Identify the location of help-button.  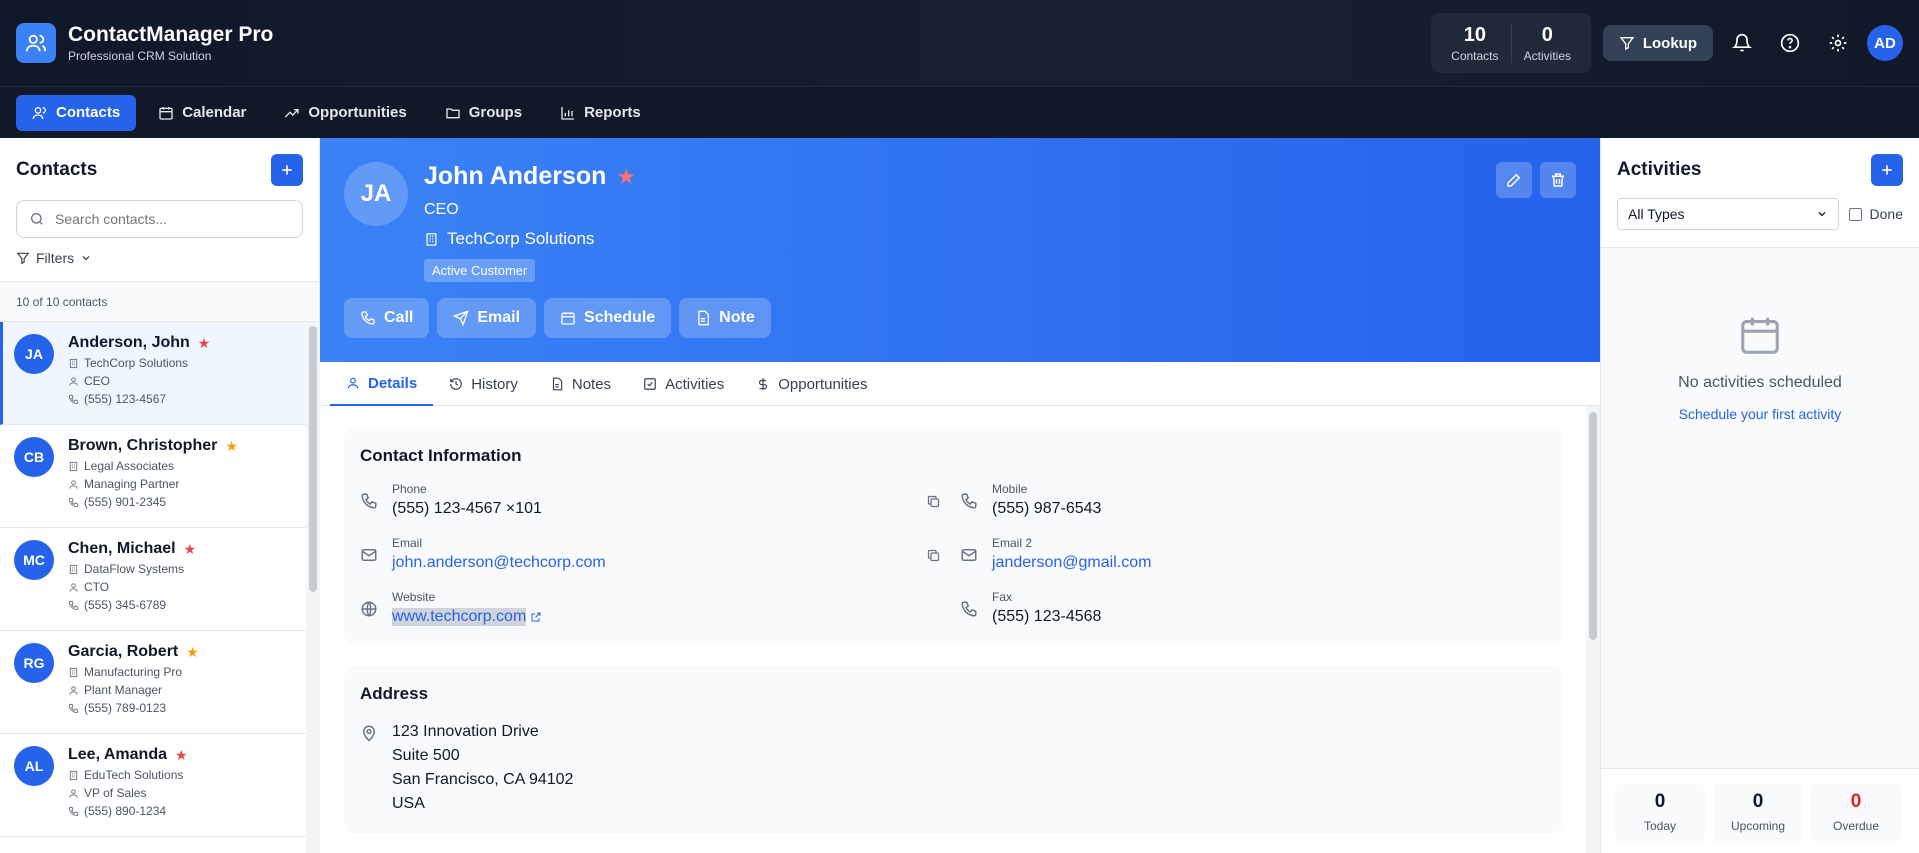
(1790, 43).